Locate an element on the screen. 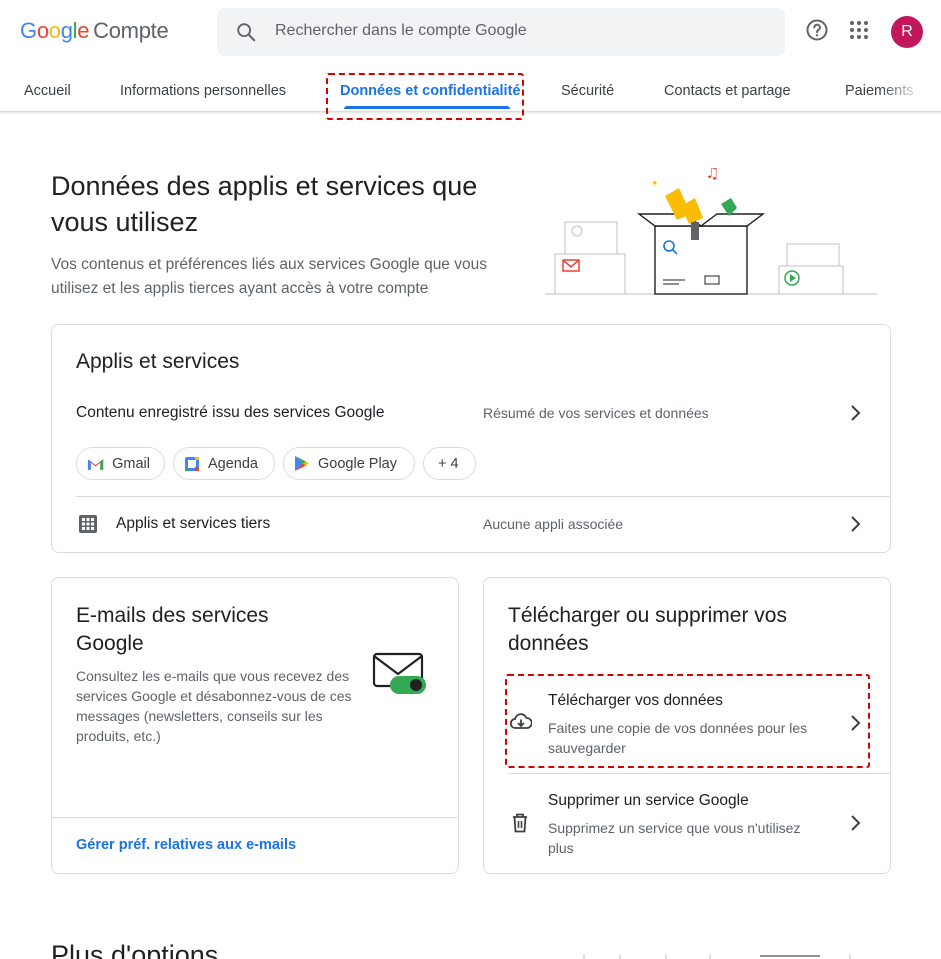 This screenshot has height=959, width=941. tab-informations-personnelles: Informations personnelles is located at coordinates (203, 91).